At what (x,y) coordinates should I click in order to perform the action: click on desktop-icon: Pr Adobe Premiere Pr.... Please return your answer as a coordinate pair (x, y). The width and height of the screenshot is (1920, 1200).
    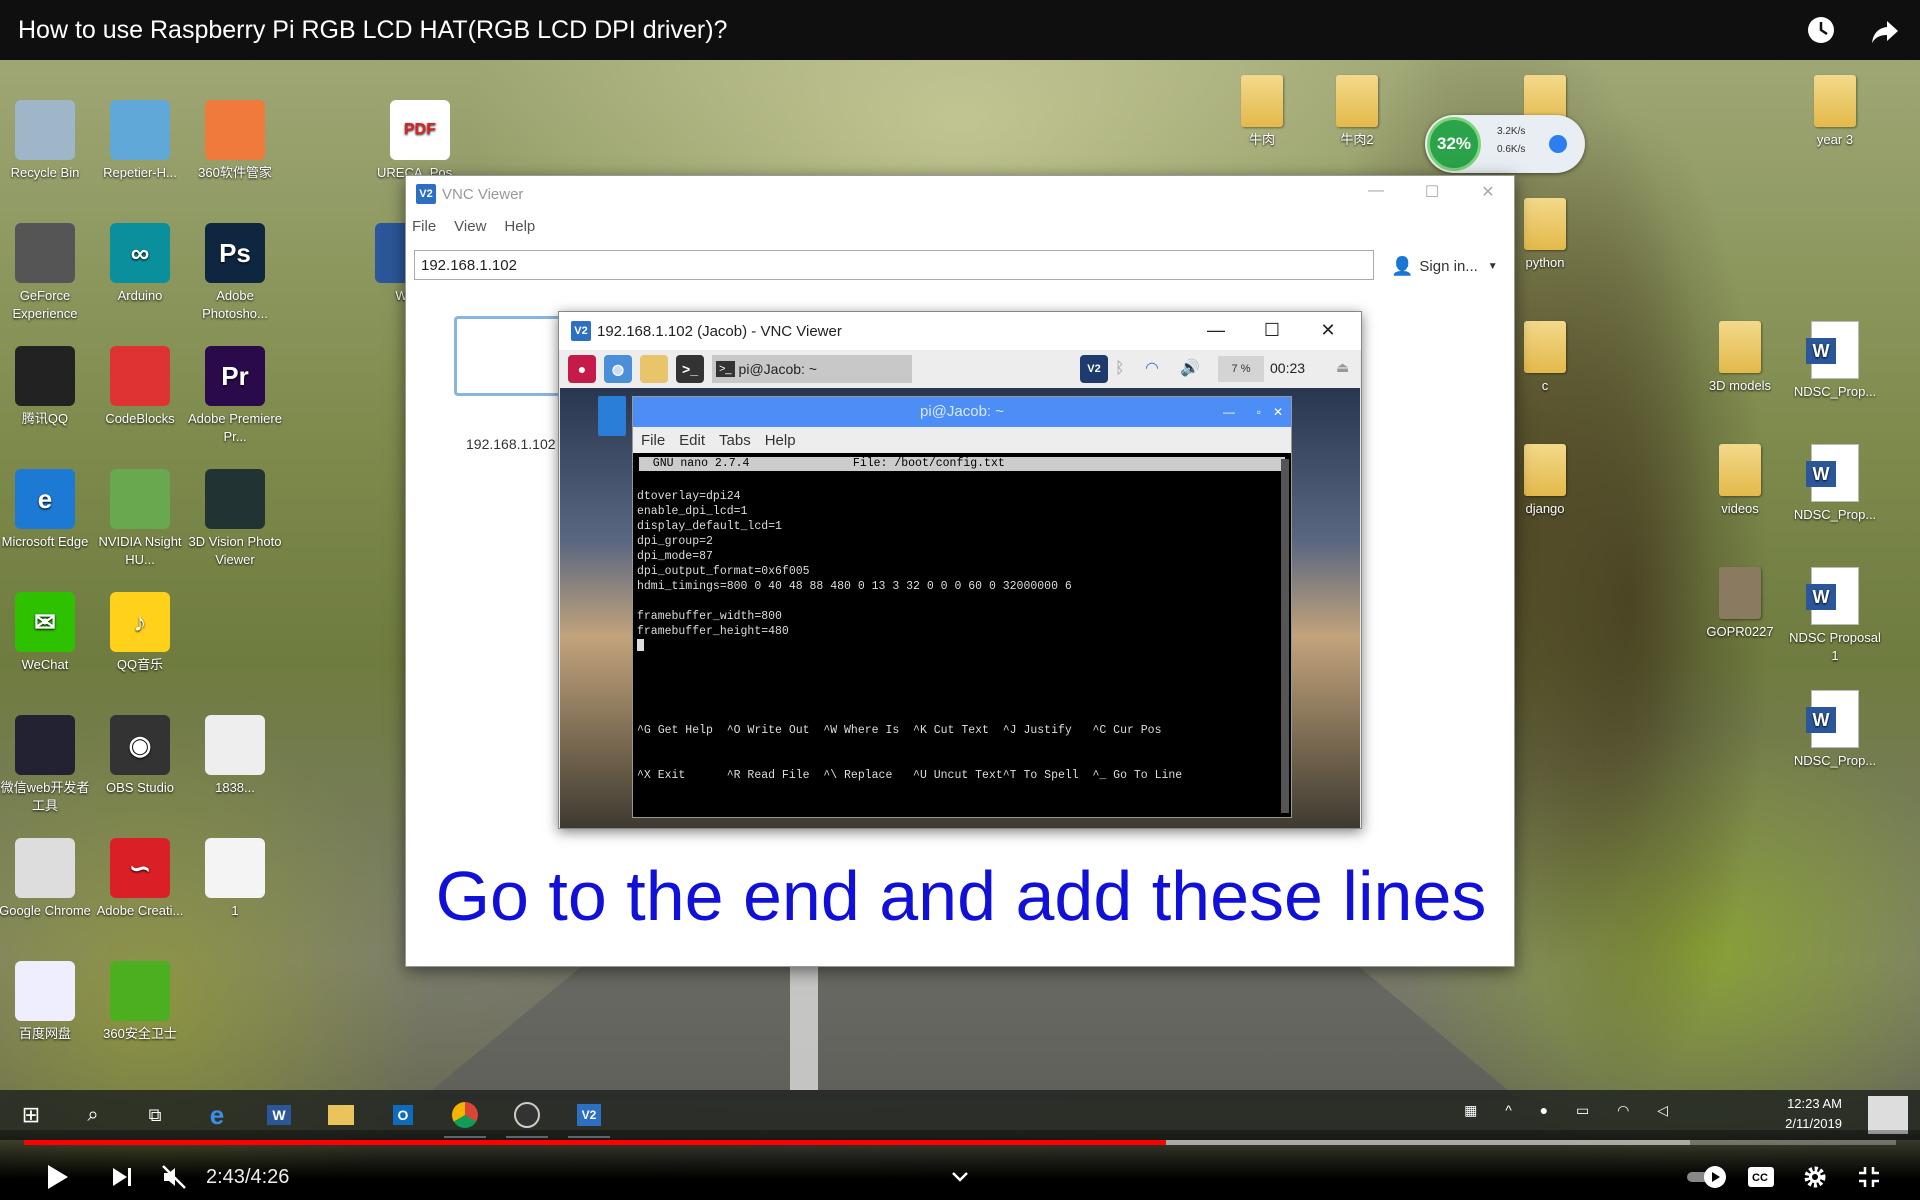
    Looking at the image, I should click on (235, 396).